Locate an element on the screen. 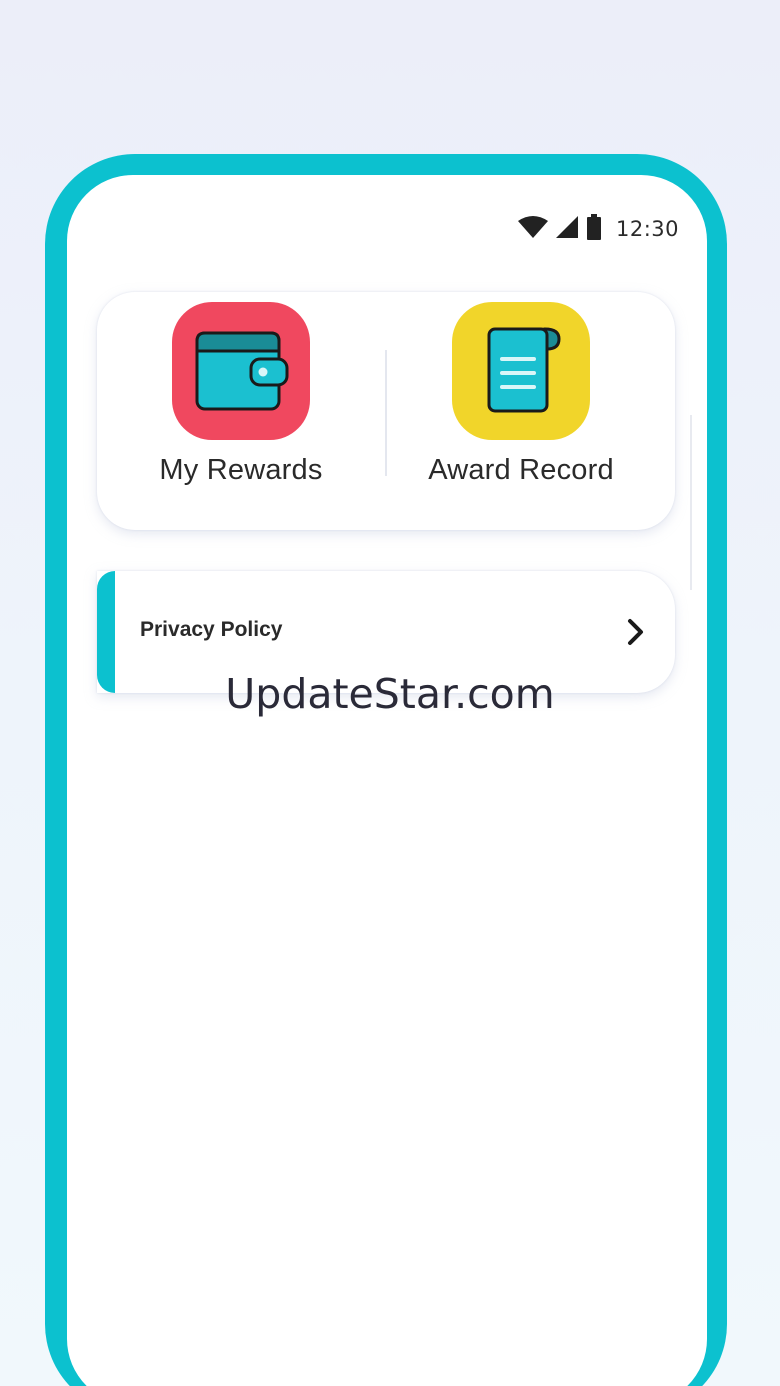 The height and width of the screenshot is (1386, 780). award-record-button: Award Record is located at coordinates (521, 407).